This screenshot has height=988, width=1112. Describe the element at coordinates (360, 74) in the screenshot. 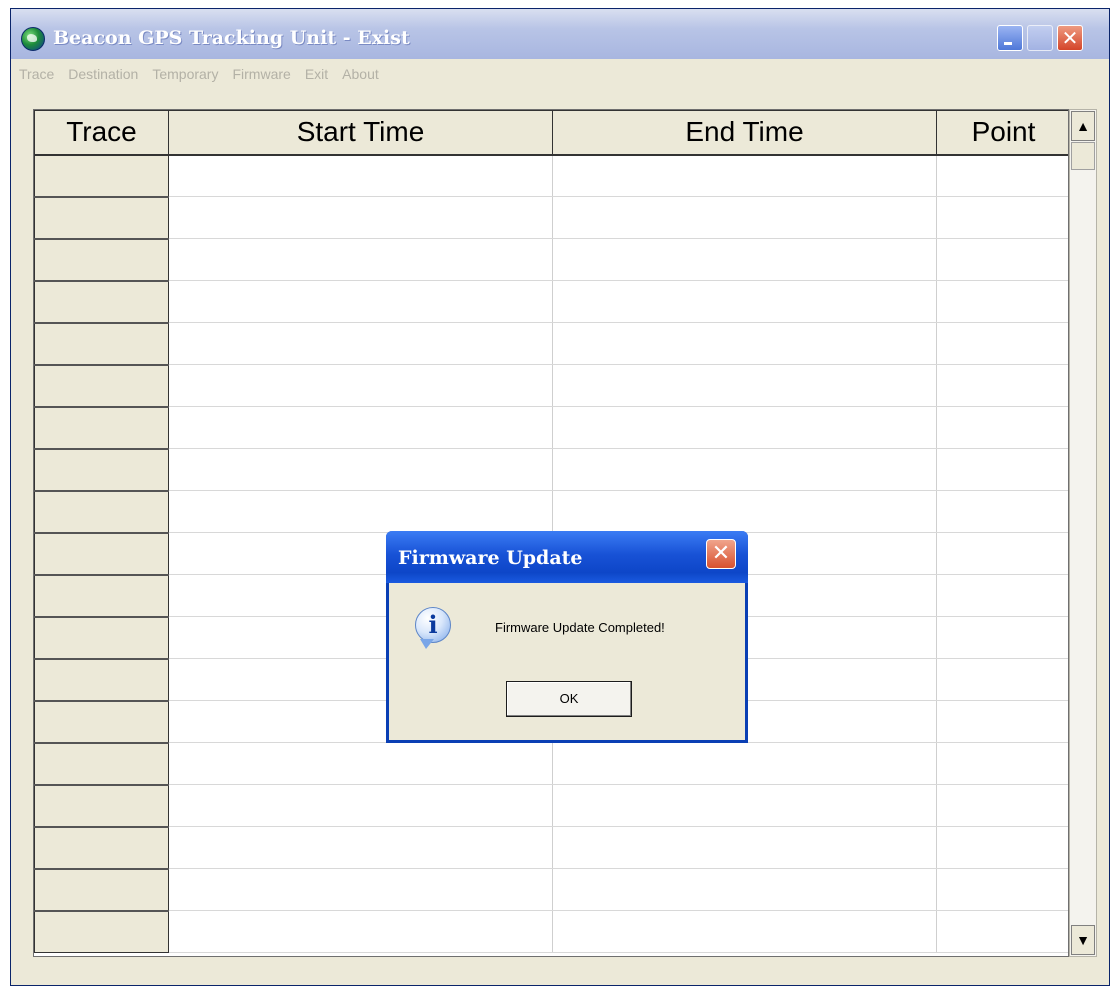

I see `menu-about: About` at that location.